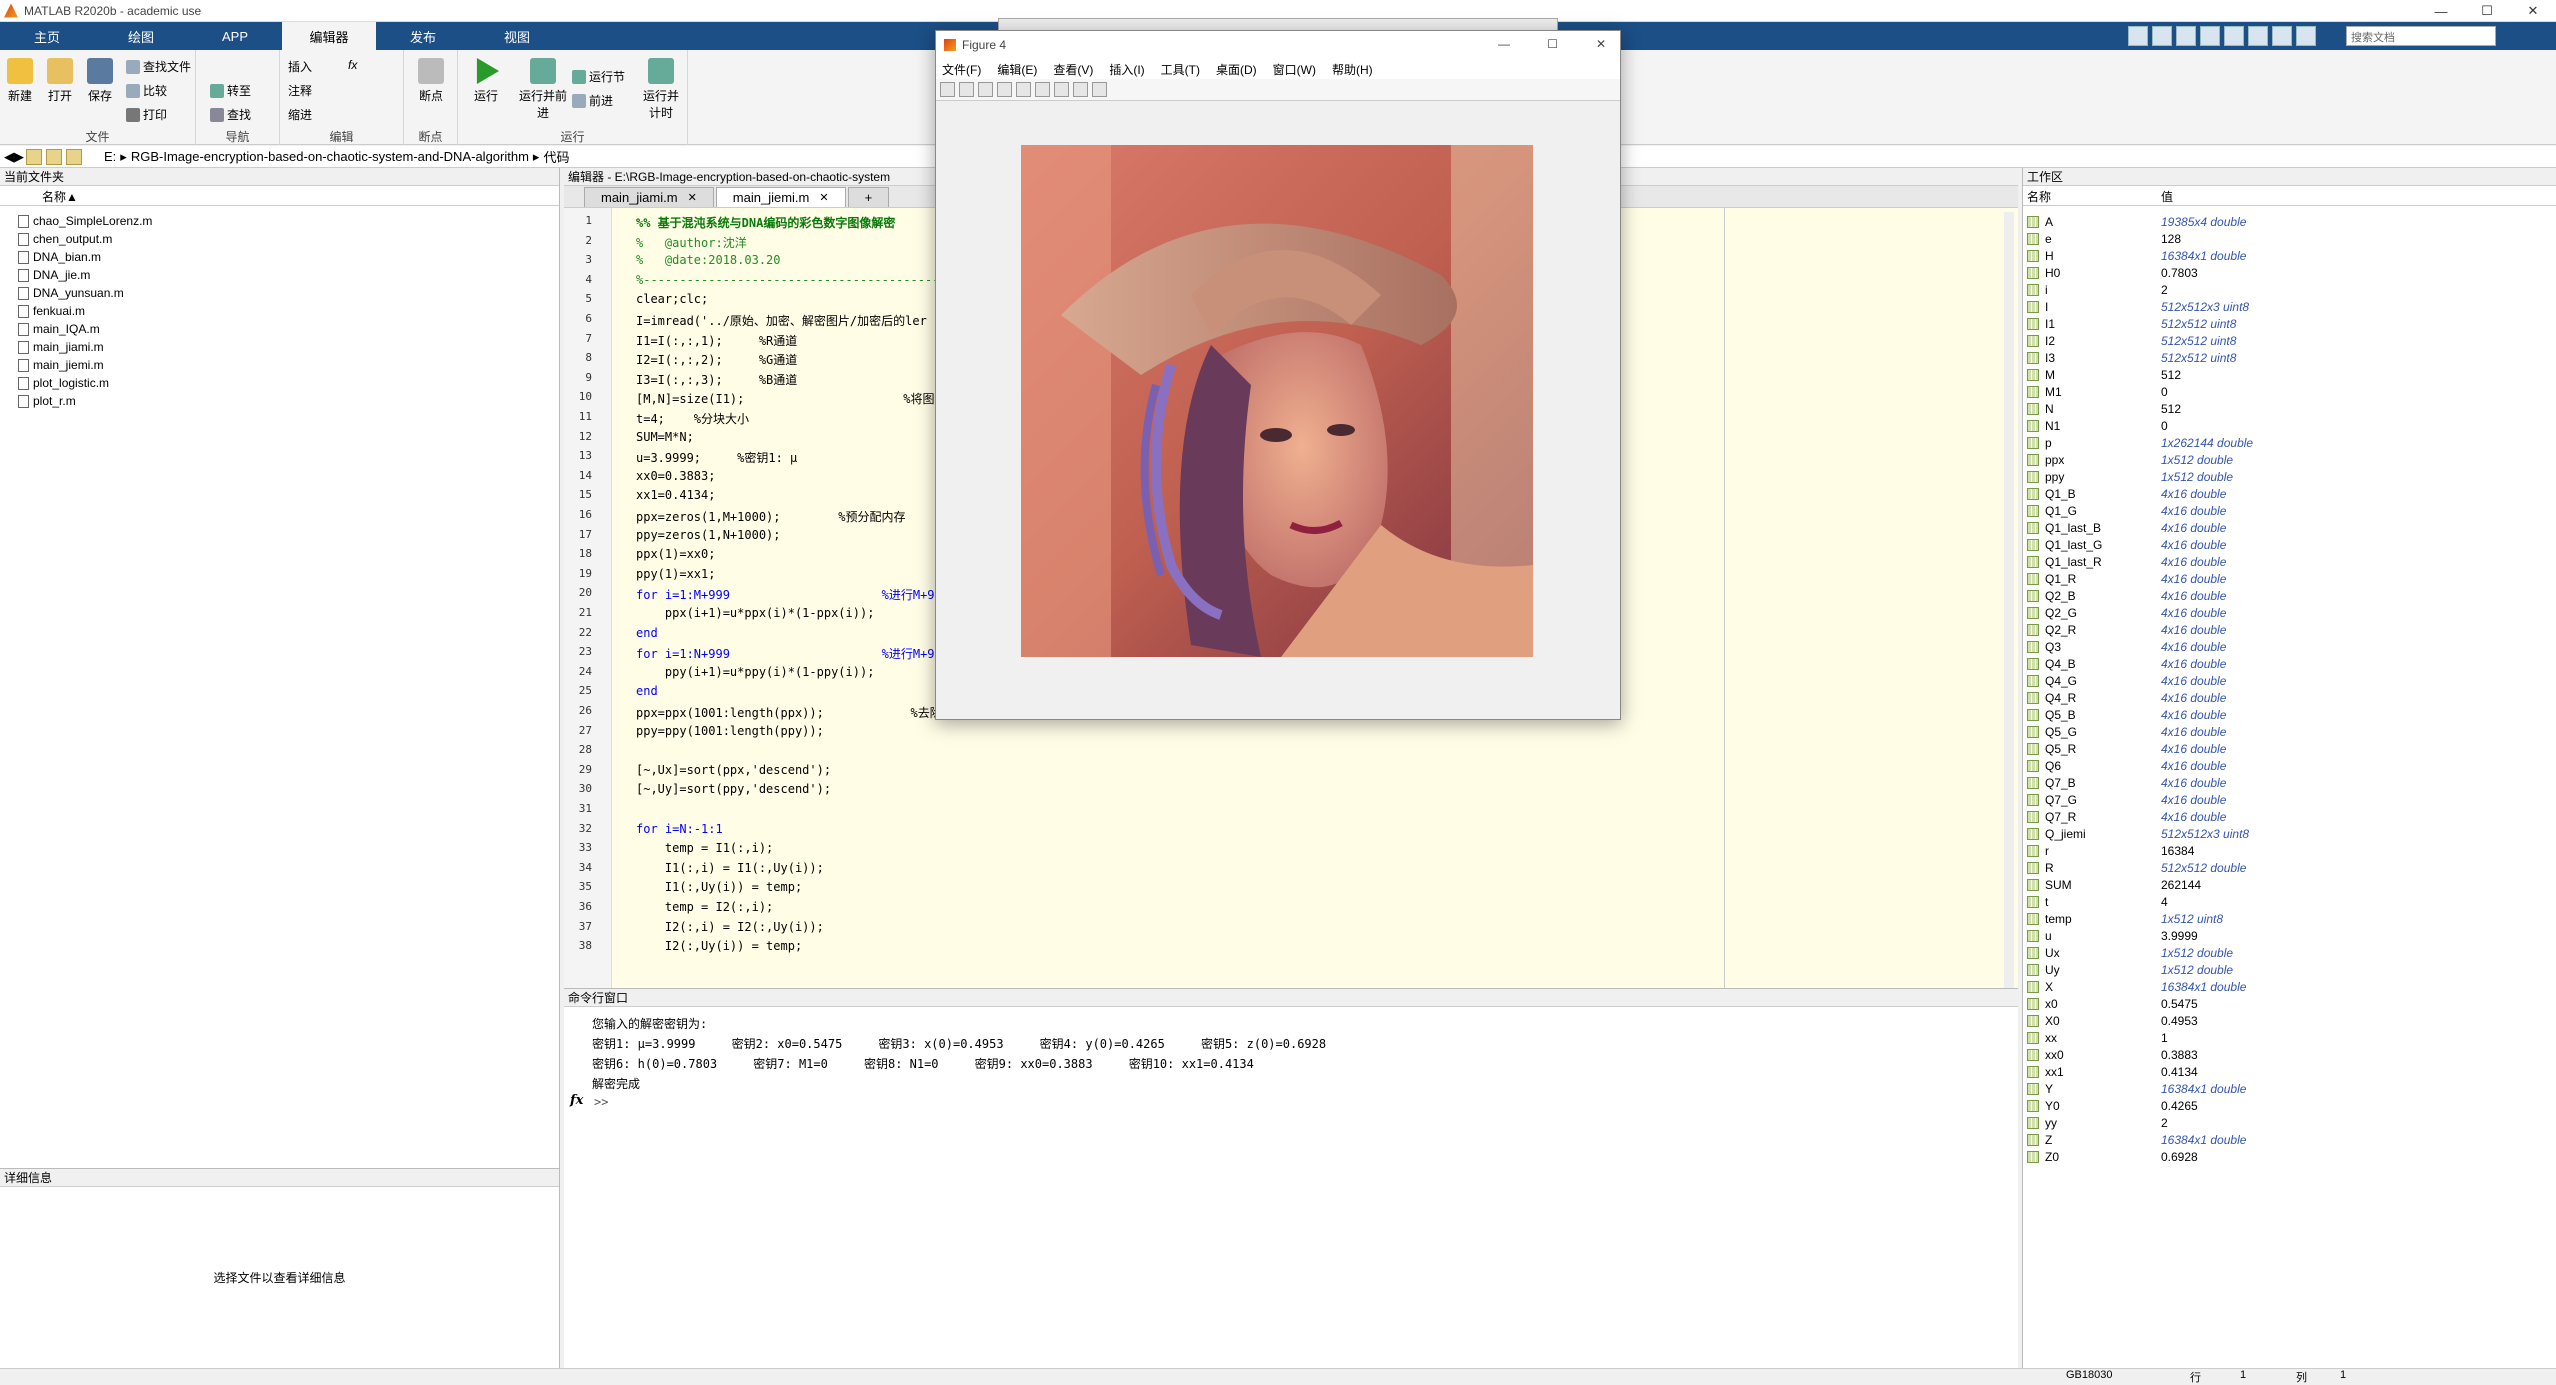 This screenshot has width=2556, height=1385. I want to click on workspace-variable-row: e 128, so click(2289, 239).